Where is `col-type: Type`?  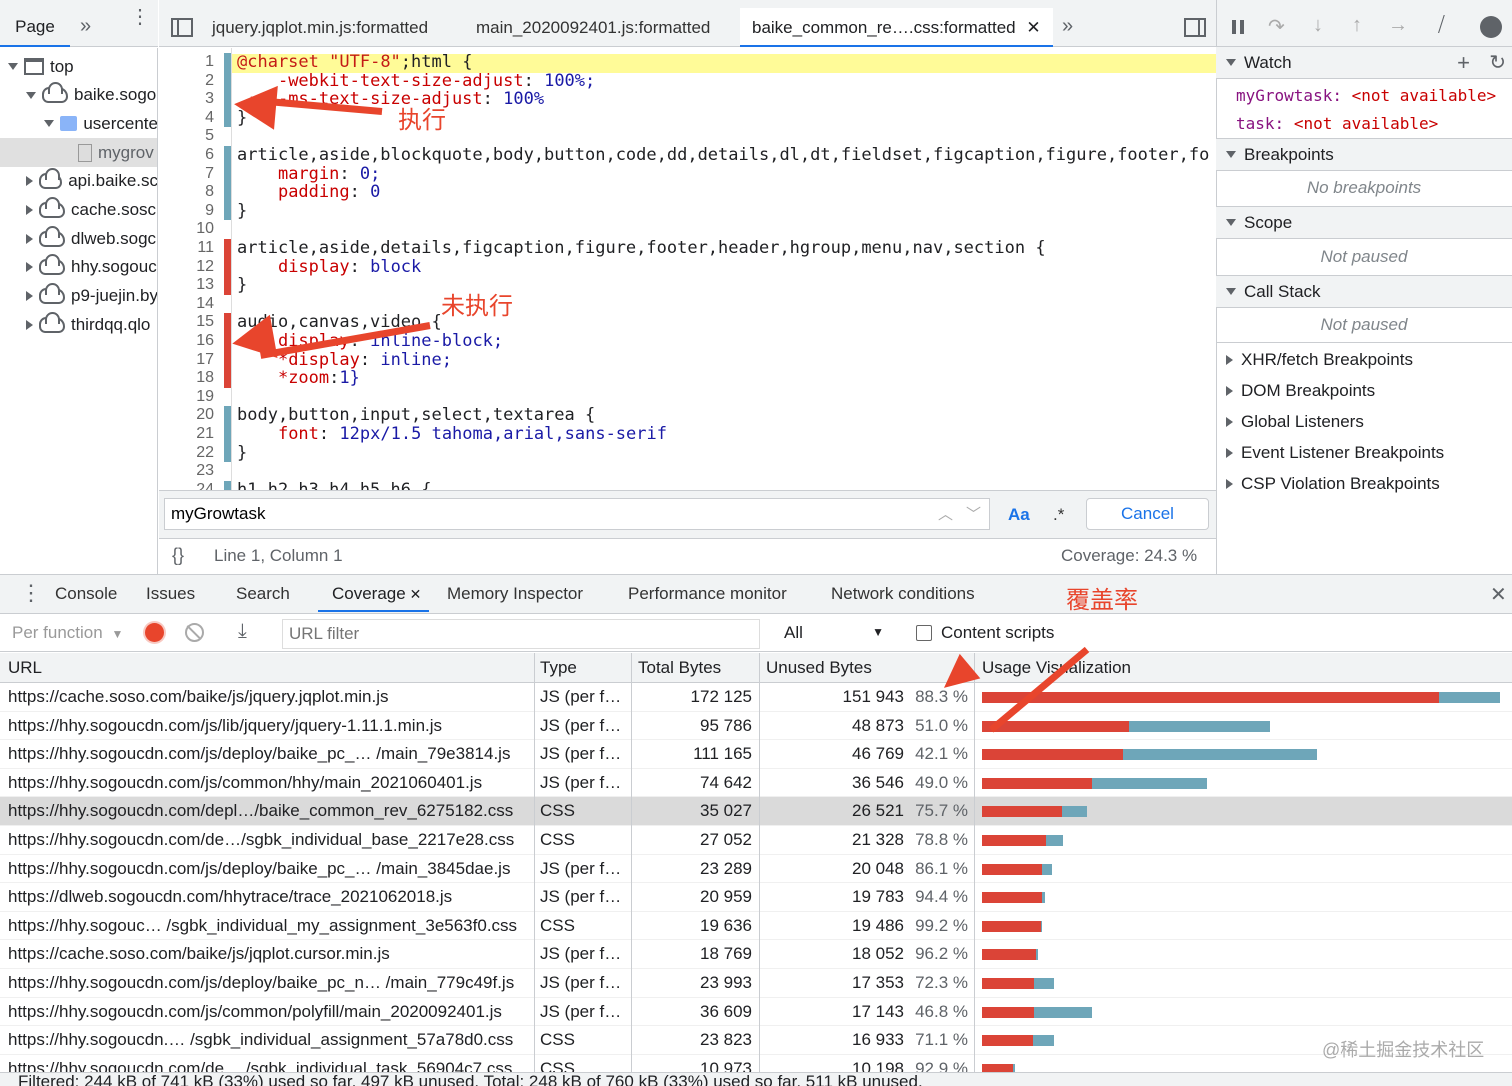
col-type: Type is located at coordinates (558, 668).